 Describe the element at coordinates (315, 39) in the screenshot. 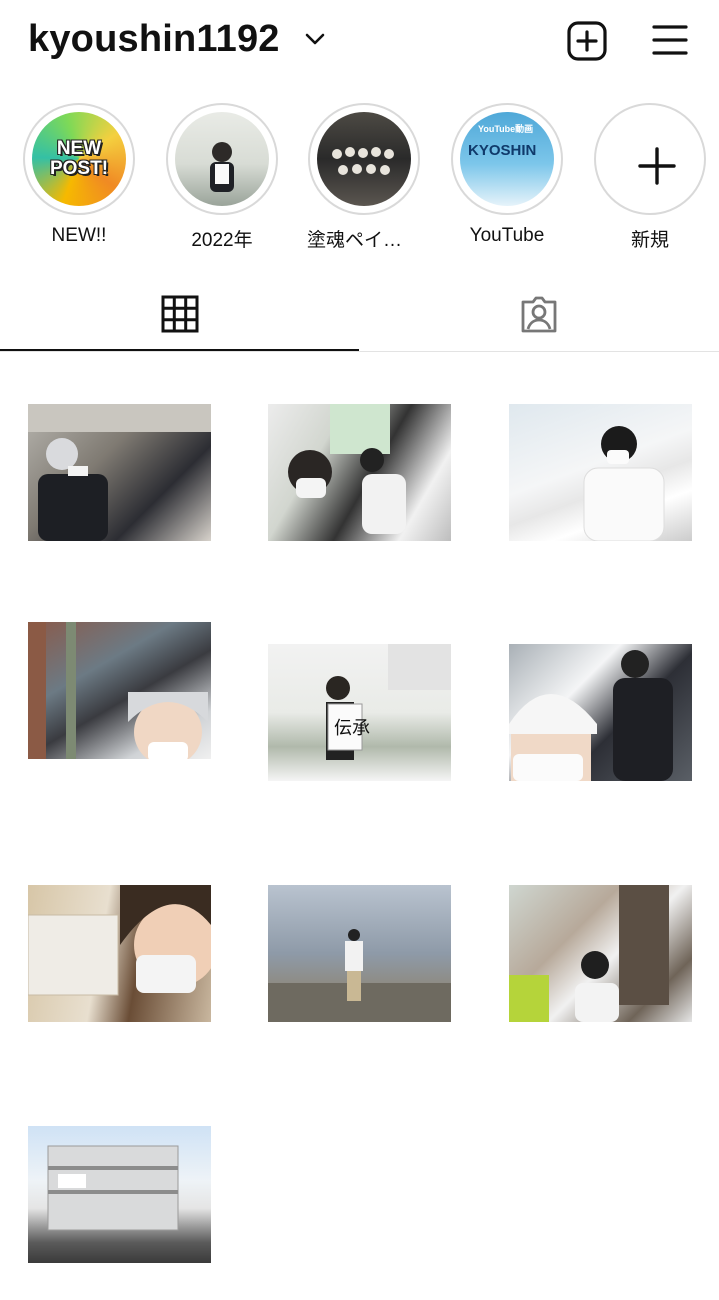

I see `chevron-down-icon` at that location.